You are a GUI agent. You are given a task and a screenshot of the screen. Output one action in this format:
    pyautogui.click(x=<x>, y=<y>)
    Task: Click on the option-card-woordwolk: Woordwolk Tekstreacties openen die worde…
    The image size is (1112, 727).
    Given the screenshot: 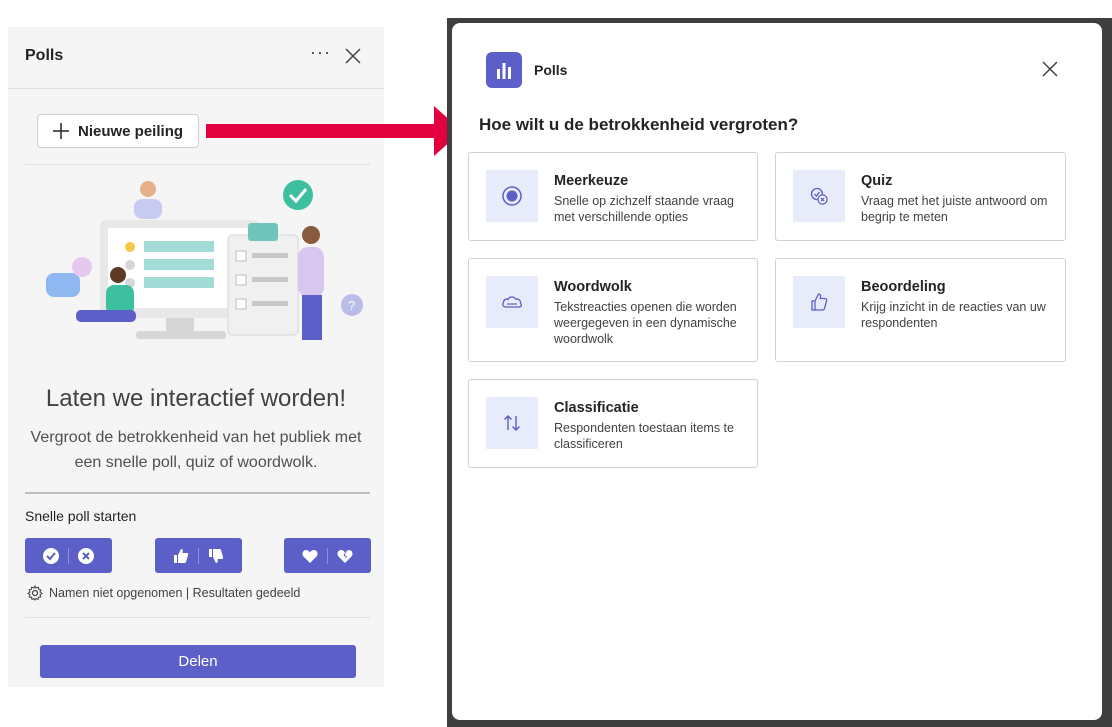 What is the action you would take?
    pyautogui.click(x=613, y=310)
    